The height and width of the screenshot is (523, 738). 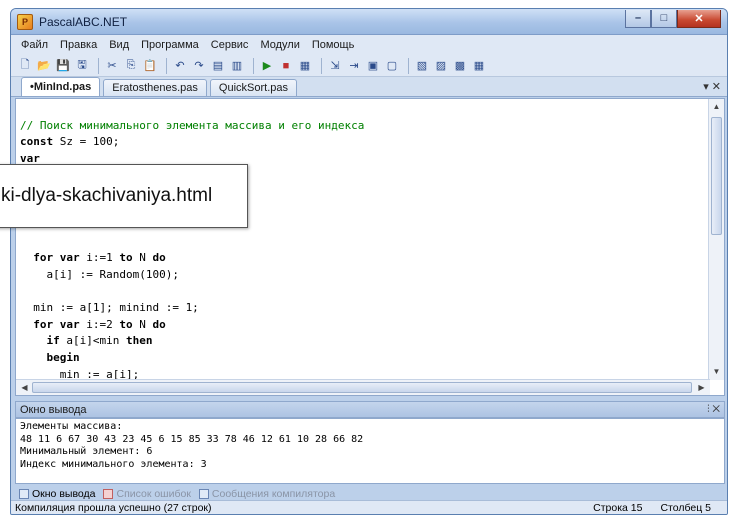 What do you see at coordinates (70, 142) in the screenshot?
I see `code-line: const Sz = 100;` at bounding box center [70, 142].